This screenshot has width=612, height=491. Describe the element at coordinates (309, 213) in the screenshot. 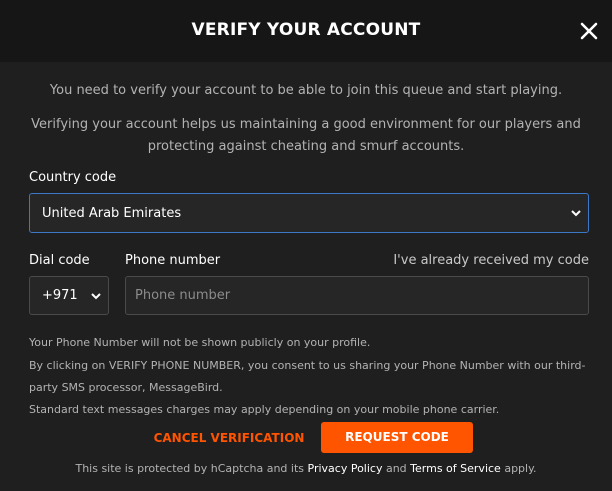

I see `country-code-select: United Arab Emirates` at that location.